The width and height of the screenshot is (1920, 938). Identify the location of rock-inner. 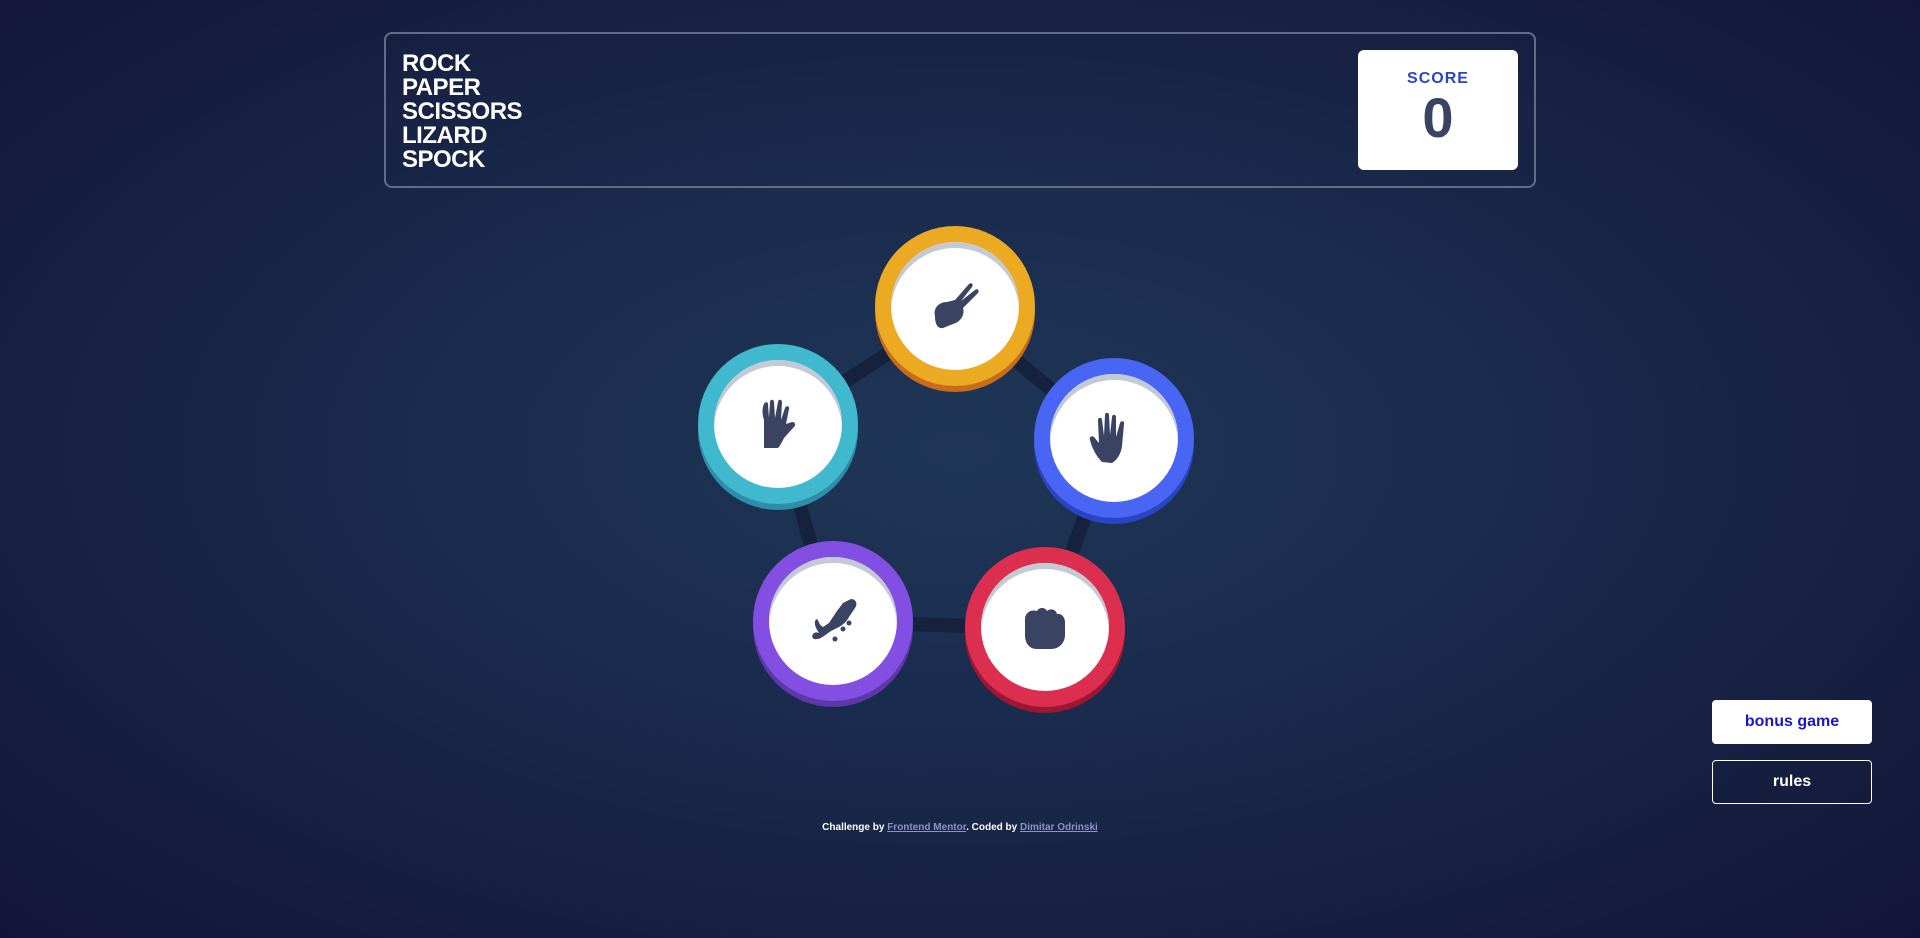
(1045, 627).